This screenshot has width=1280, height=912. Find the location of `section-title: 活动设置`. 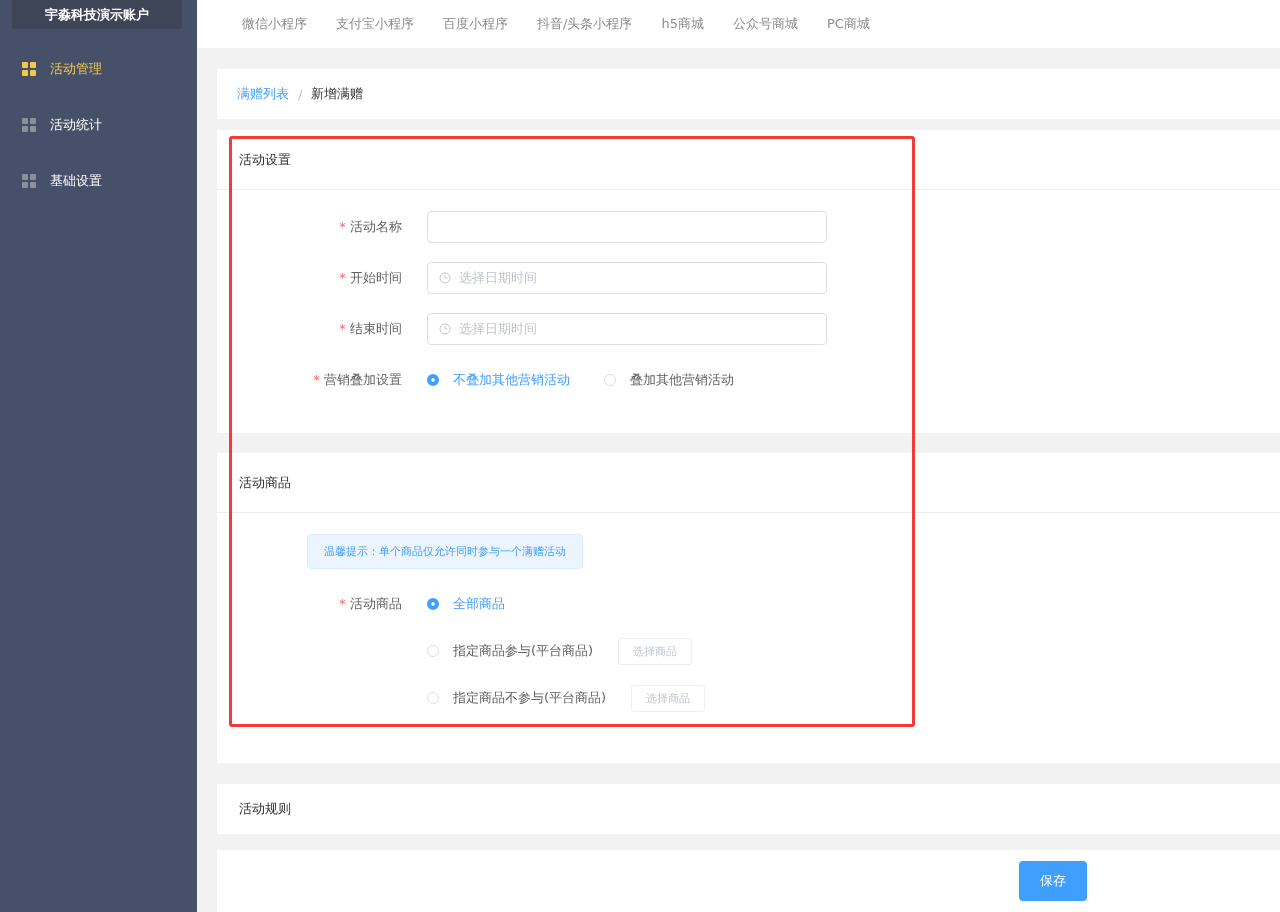

section-title: 活动设置 is located at coordinates (748, 160).